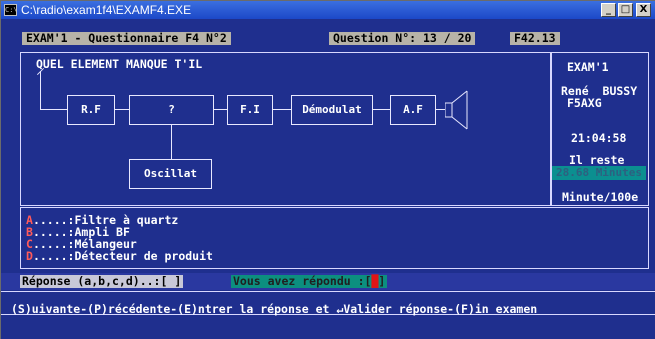  Describe the element at coordinates (599, 138) in the screenshot. I see `panel-clock: 21:04:58` at that location.